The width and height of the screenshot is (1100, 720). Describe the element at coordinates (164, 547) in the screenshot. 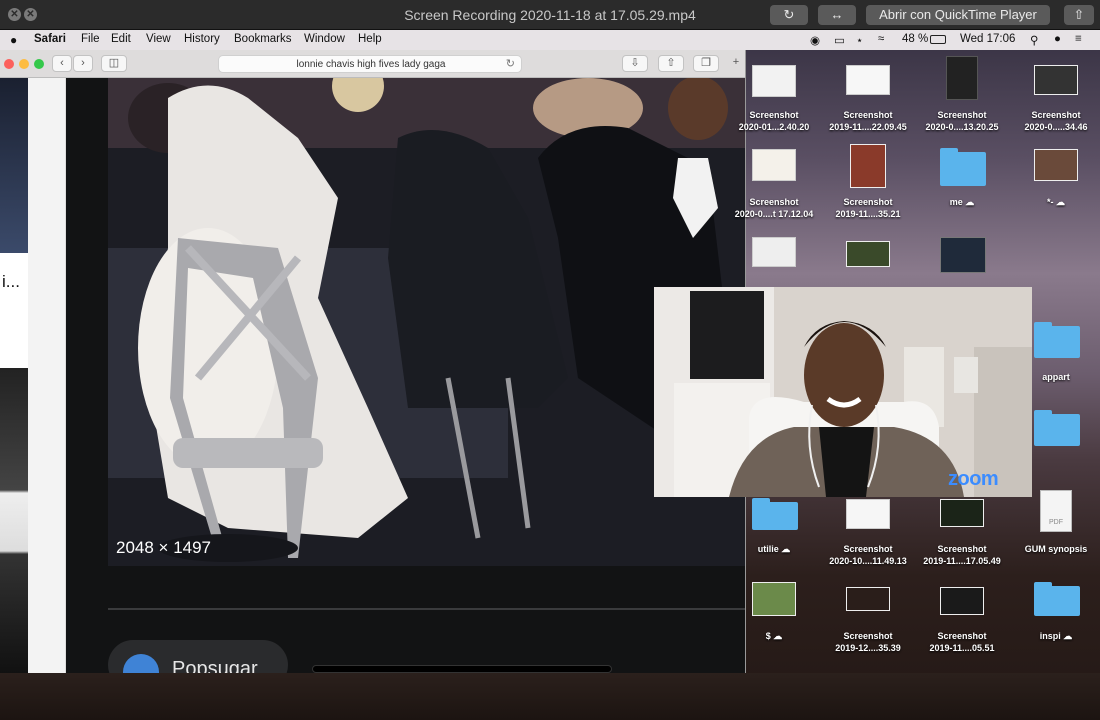

I see `image-dimensions: 2048 × 1497` at that location.